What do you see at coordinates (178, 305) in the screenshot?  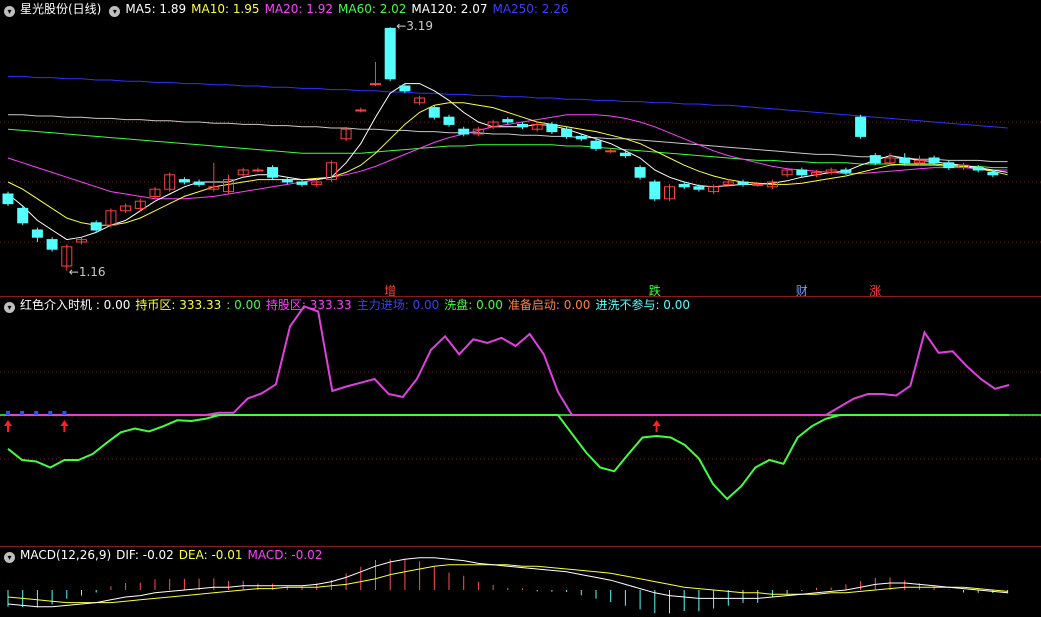 I see `indicator-items-0: 持币区: 333.33` at bounding box center [178, 305].